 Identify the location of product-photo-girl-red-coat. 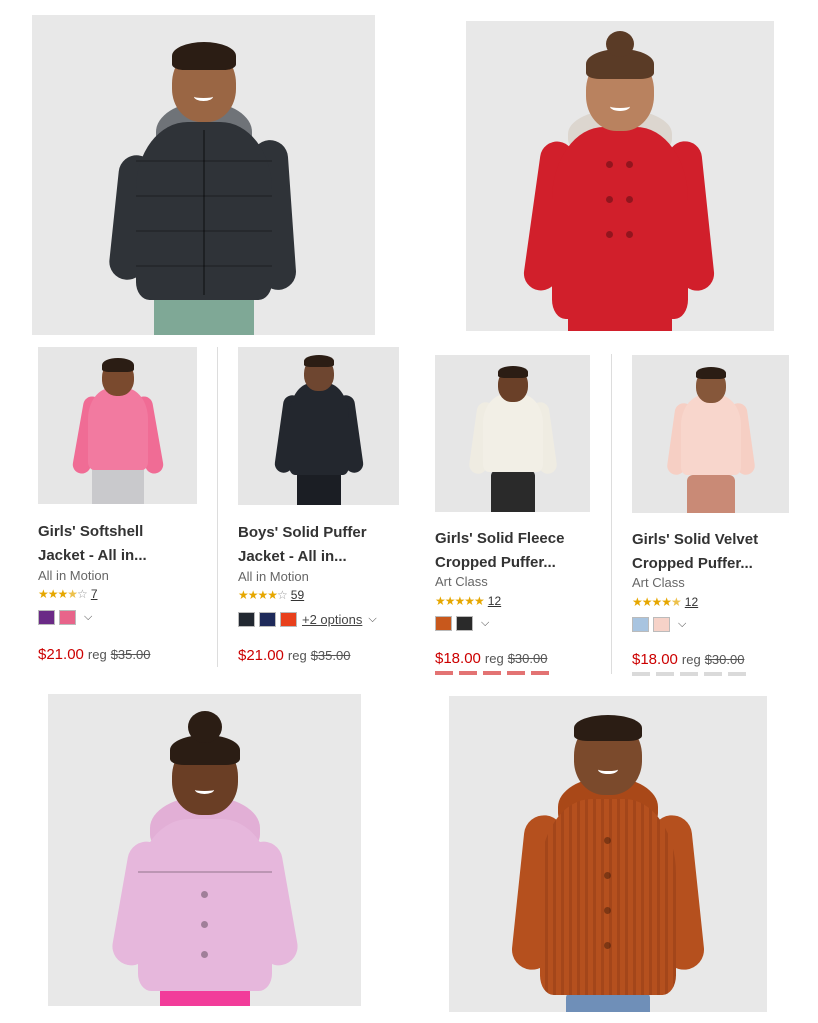
(620, 176).